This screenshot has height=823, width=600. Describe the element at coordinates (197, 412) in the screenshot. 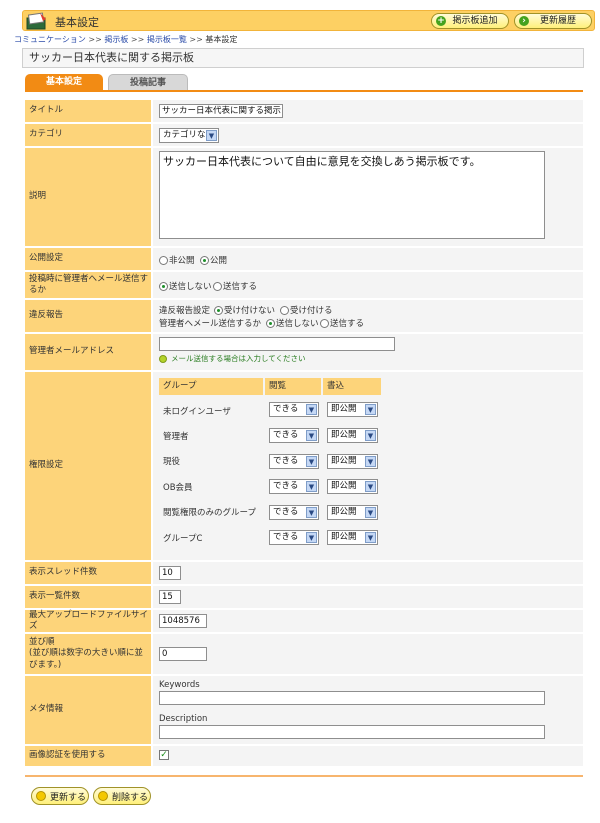

I see `permission-group-name: 未ログインユーザ` at that location.